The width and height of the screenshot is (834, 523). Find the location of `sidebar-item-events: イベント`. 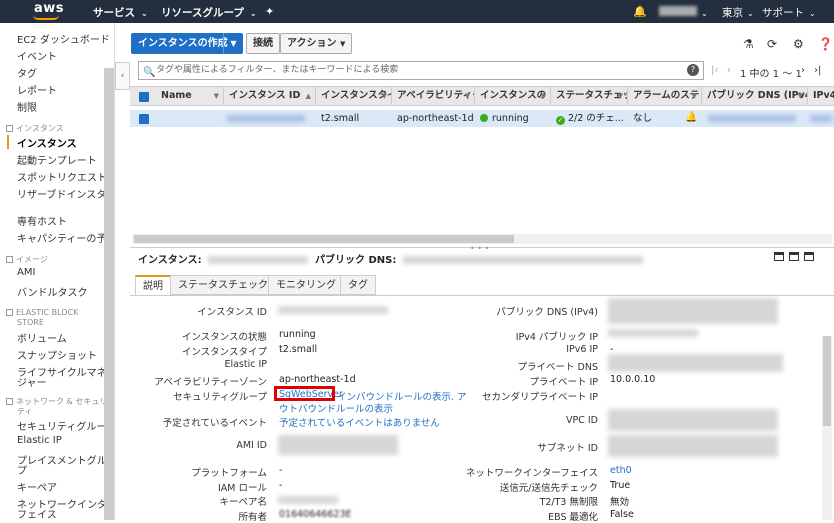

sidebar-item-events: イベント is located at coordinates (37, 55).